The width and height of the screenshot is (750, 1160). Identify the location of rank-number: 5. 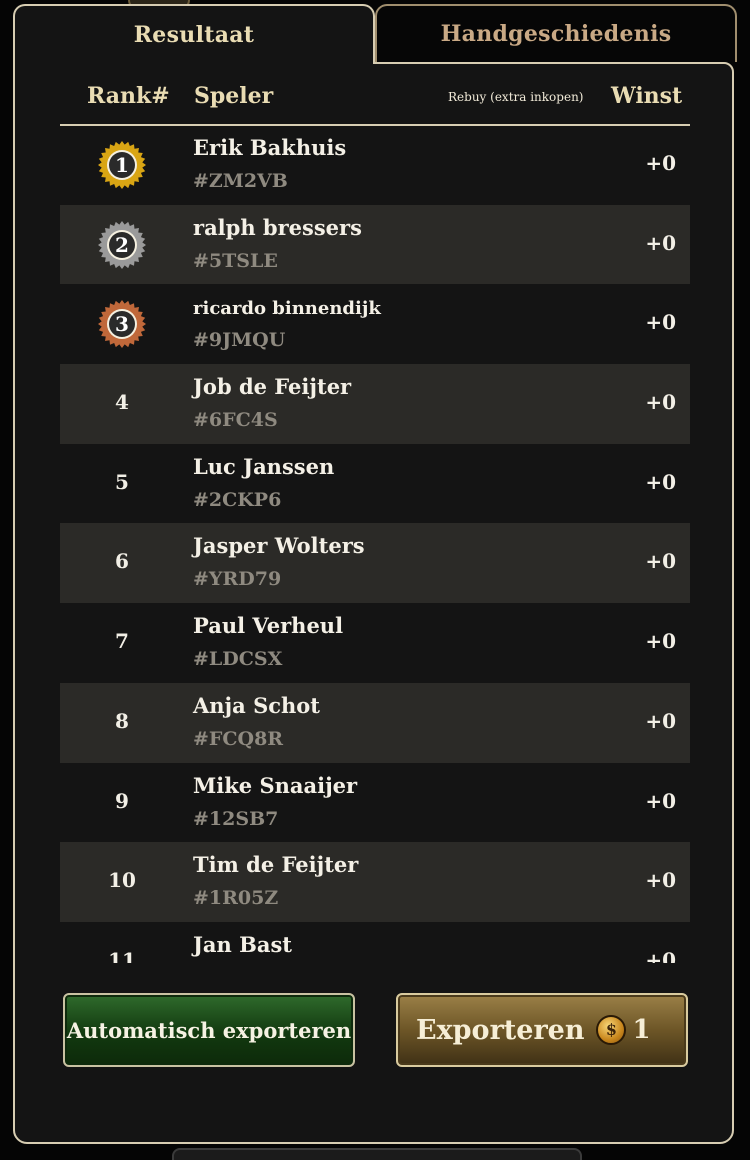
(122, 481).